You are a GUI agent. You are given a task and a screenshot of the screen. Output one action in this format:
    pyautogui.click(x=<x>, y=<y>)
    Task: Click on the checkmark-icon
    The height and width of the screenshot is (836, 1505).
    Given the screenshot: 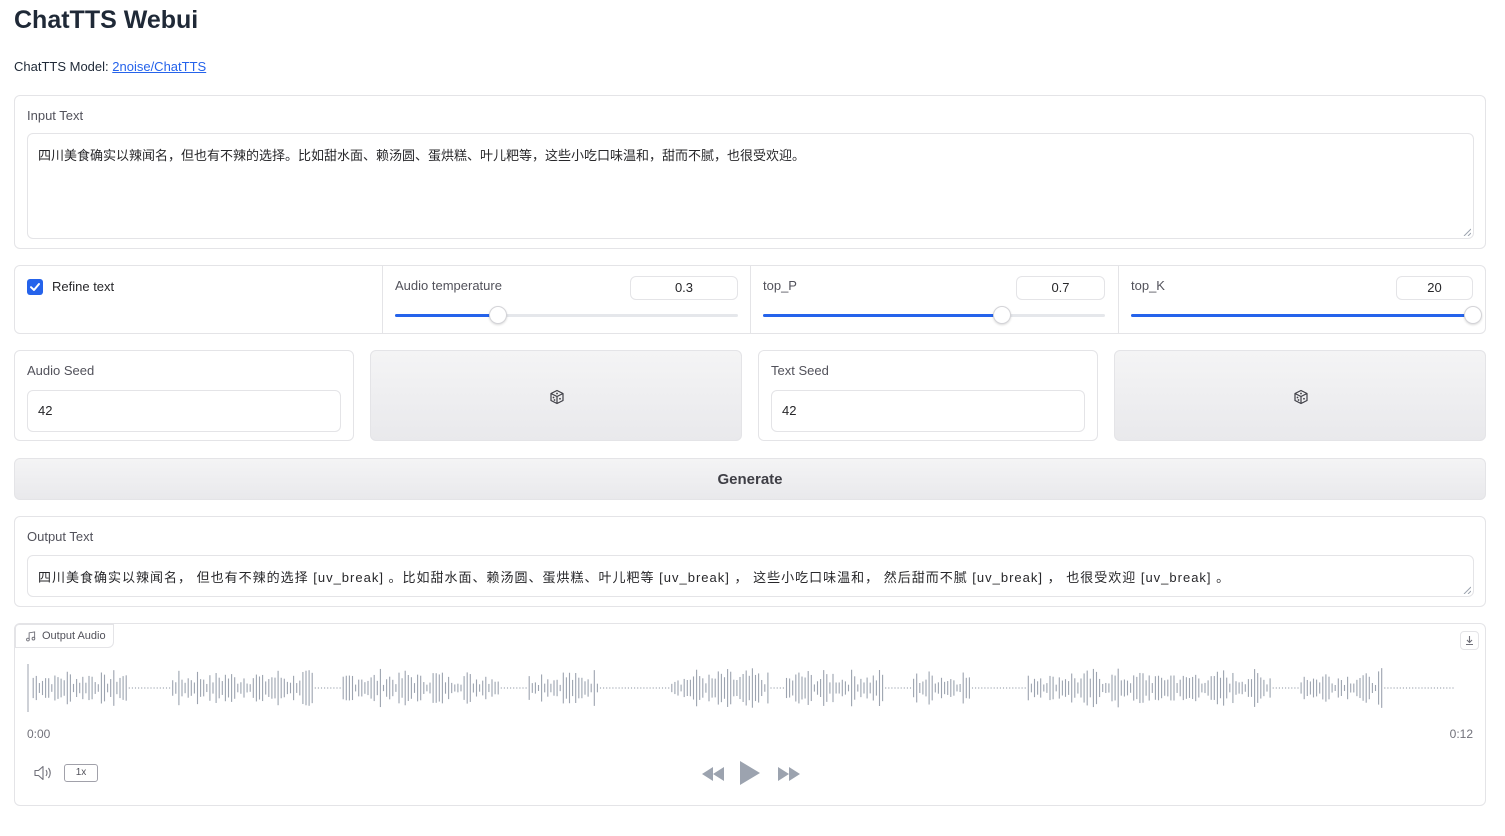 What is the action you would take?
    pyautogui.click(x=35, y=287)
    